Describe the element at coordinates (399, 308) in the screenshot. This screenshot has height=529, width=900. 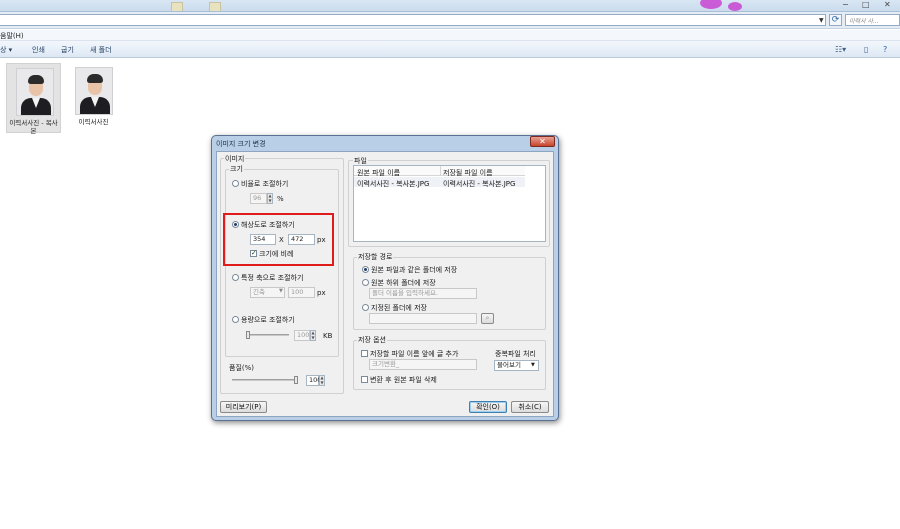
I see `custom-folder-label: 지정된 폴더에 저장` at that location.